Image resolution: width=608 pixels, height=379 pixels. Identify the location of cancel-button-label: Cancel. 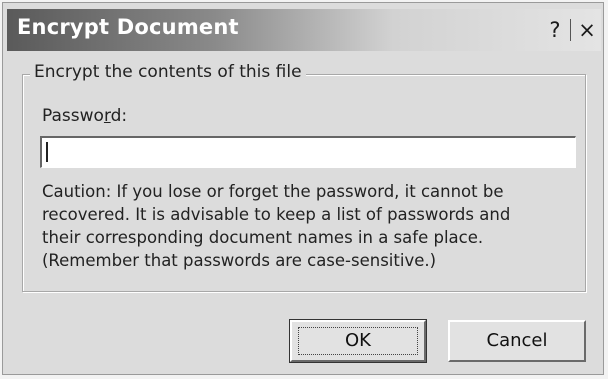
(517, 340).